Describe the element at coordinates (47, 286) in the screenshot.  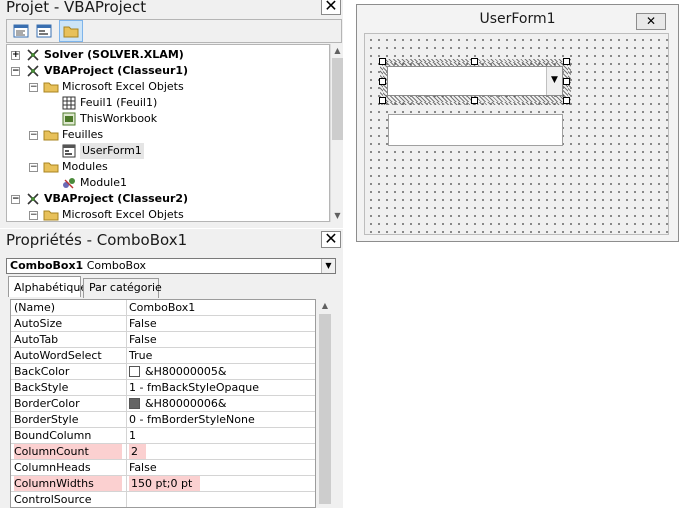
I see `tab-alphabetique: Alphabétique` at that location.